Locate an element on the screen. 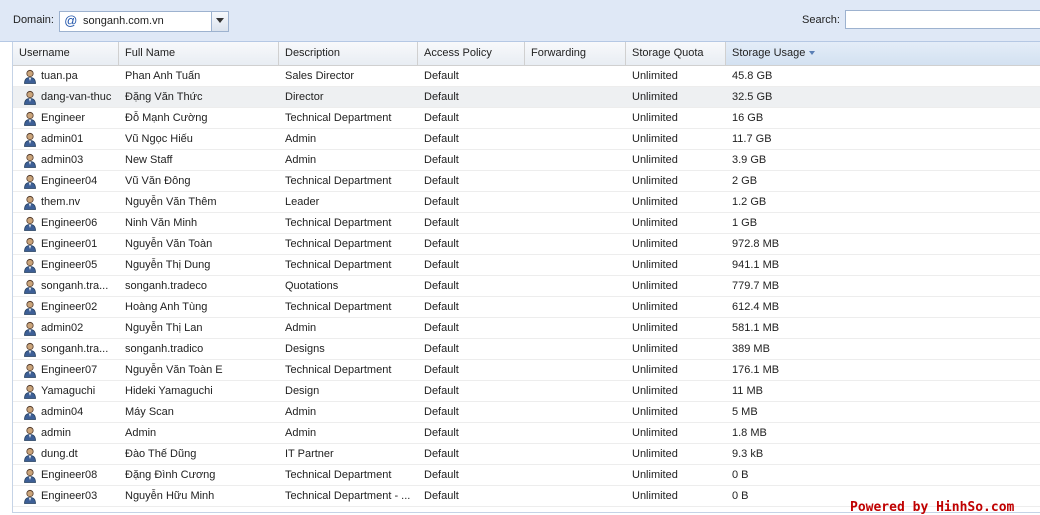 This screenshot has height=515, width=1040. column-header-label: Forwarding is located at coordinates (559, 53).